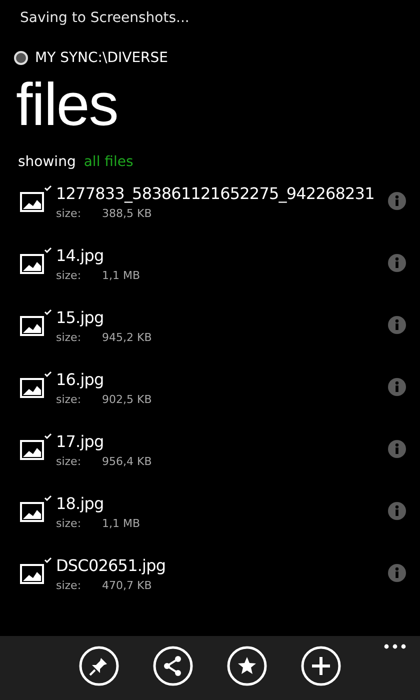 Image resolution: width=420 pixels, height=700 pixels. What do you see at coordinates (127, 585) in the screenshot?
I see `file-size: 470,7 KB` at bounding box center [127, 585].